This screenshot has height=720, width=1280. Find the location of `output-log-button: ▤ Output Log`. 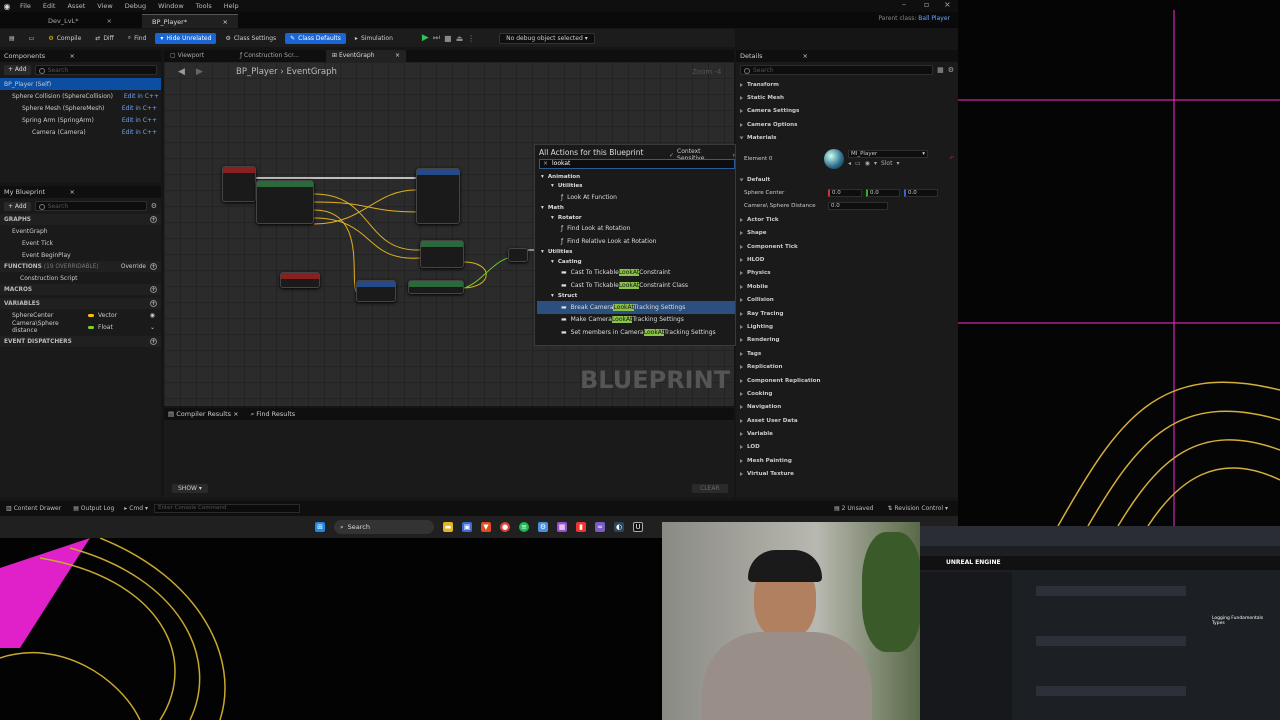

output-log-button: ▤ Output Log is located at coordinates (93, 508).